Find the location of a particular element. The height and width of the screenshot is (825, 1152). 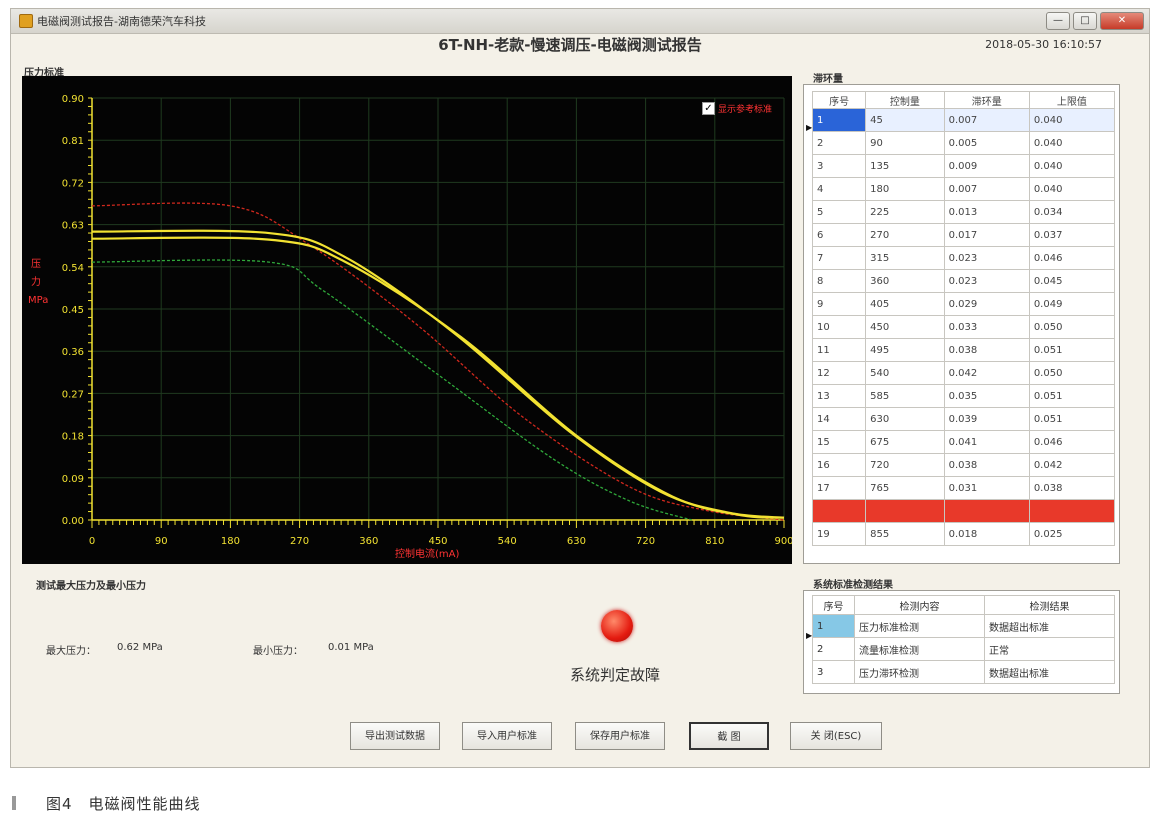

table-cell: 450 is located at coordinates (905, 327).